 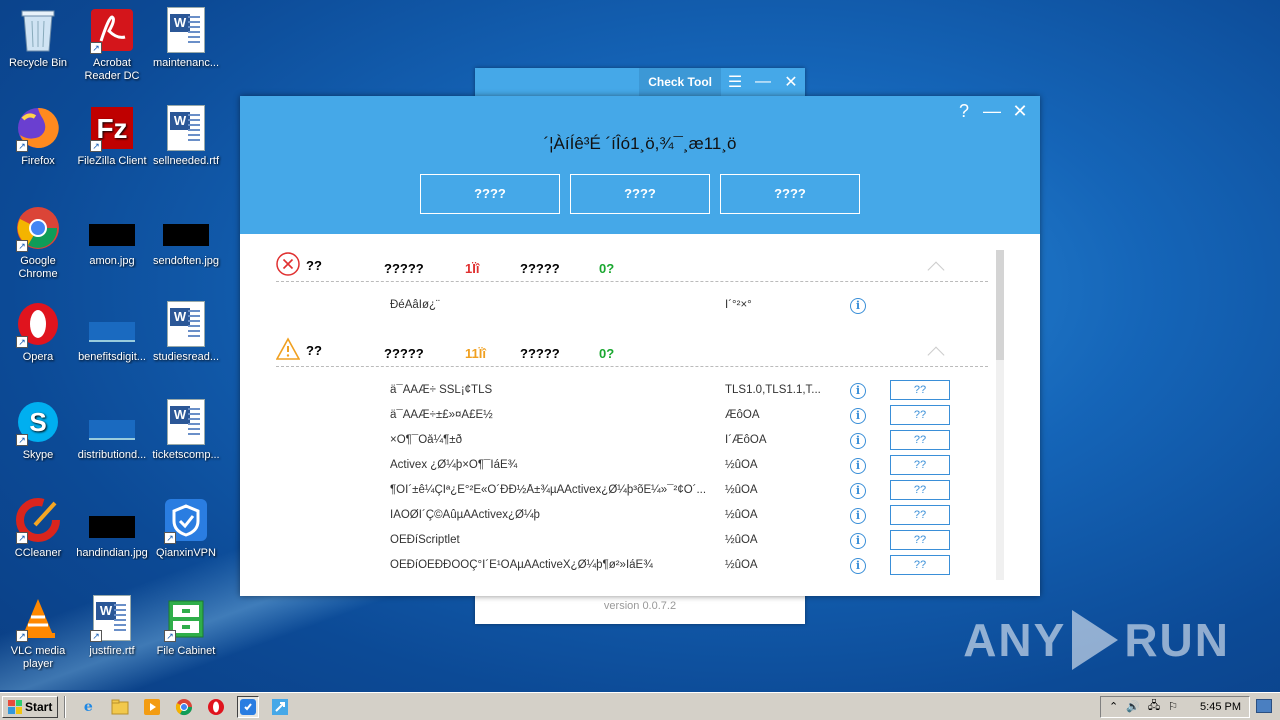 I want to click on desktop-icon-ccleaner: ↗ CCleaner, so click(x=38, y=528).